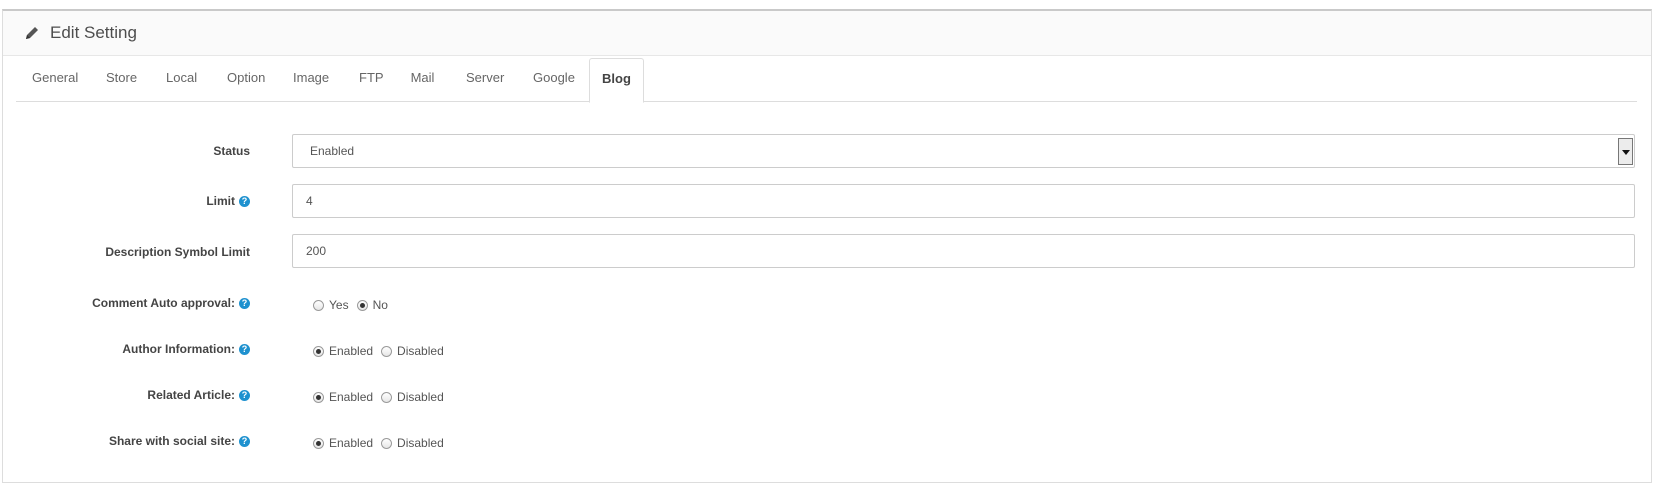 This screenshot has width=1654, height=489. Describe the element at coordinates (827, 33) in the screenshot. I see `panel-heading: Edit Setting` at that location.